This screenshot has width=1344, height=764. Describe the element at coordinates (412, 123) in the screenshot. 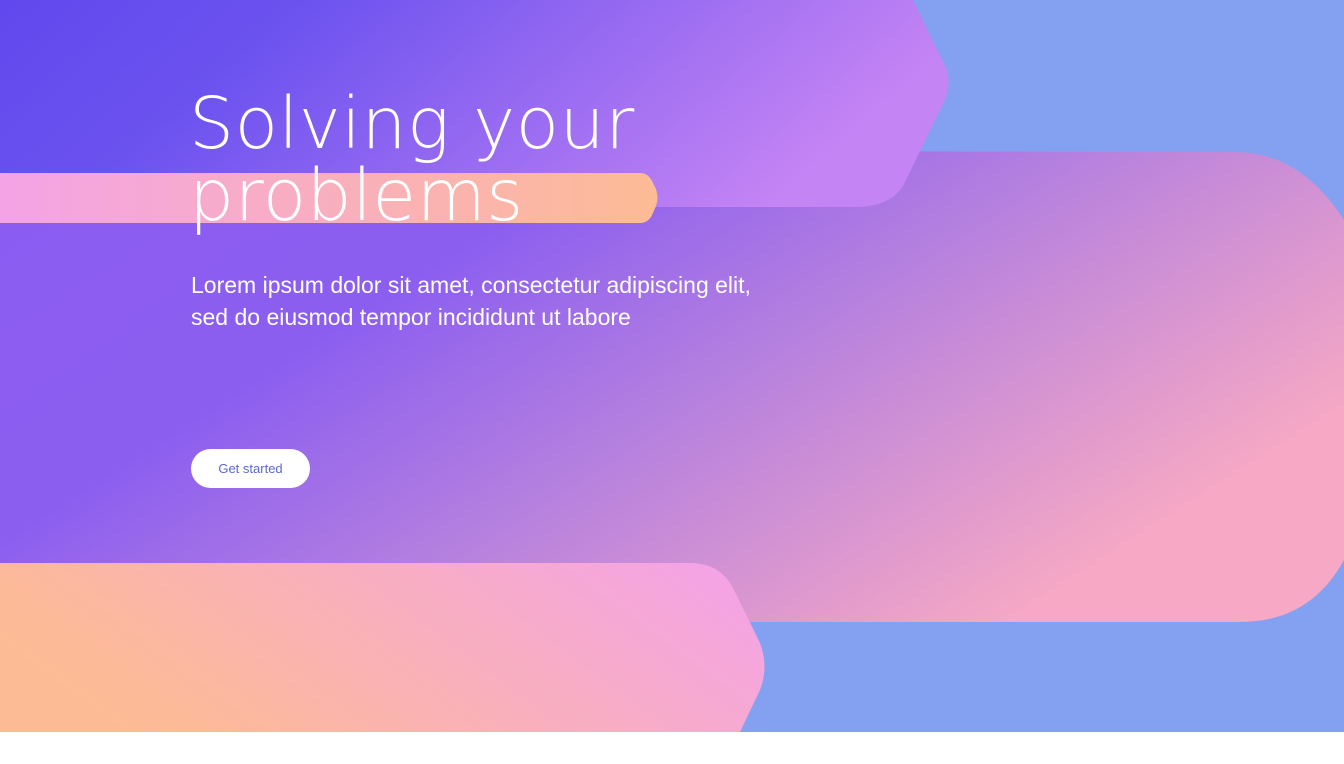

I see `hero-title-line-1: Solving your` at that location.